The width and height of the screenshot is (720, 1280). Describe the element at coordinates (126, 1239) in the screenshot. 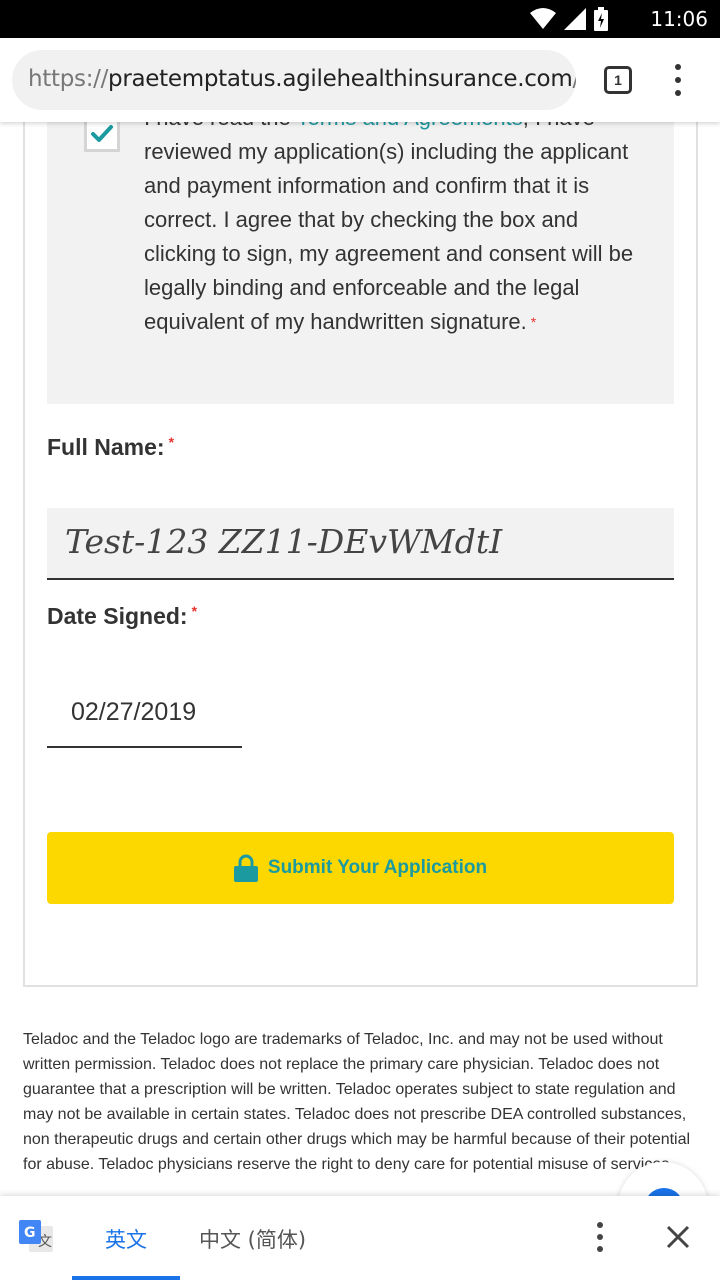

I see `tab-source-language: 英文` at that location.